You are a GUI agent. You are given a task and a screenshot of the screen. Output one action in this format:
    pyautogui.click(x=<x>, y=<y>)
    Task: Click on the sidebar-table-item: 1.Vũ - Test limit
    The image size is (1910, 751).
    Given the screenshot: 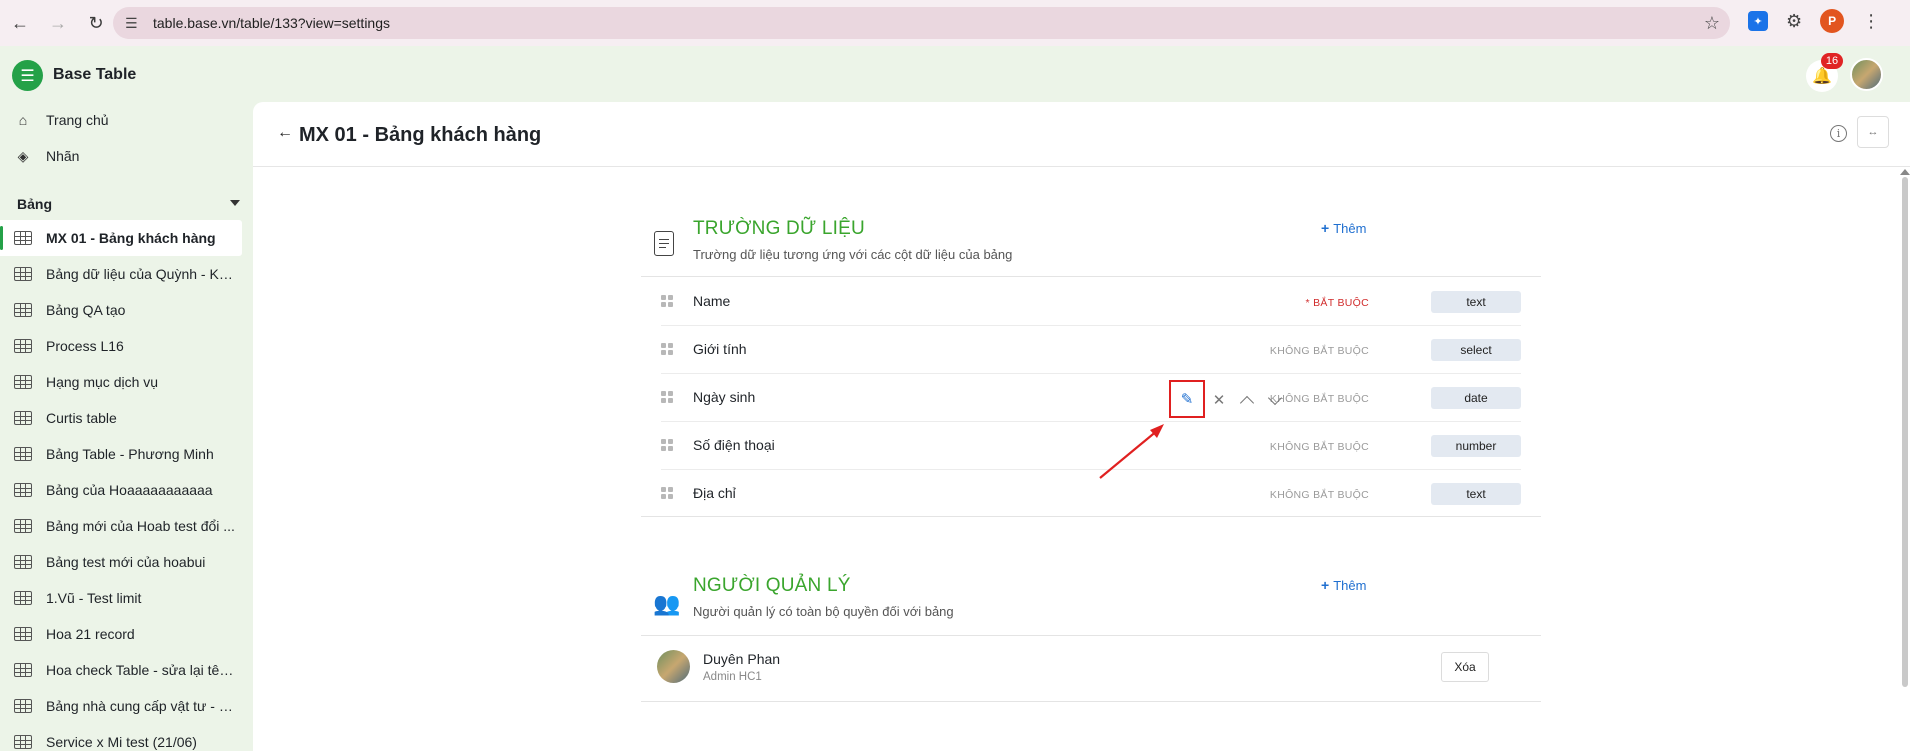 What is the action you would take?
    pyautogui.click(x=126, y=598)
    